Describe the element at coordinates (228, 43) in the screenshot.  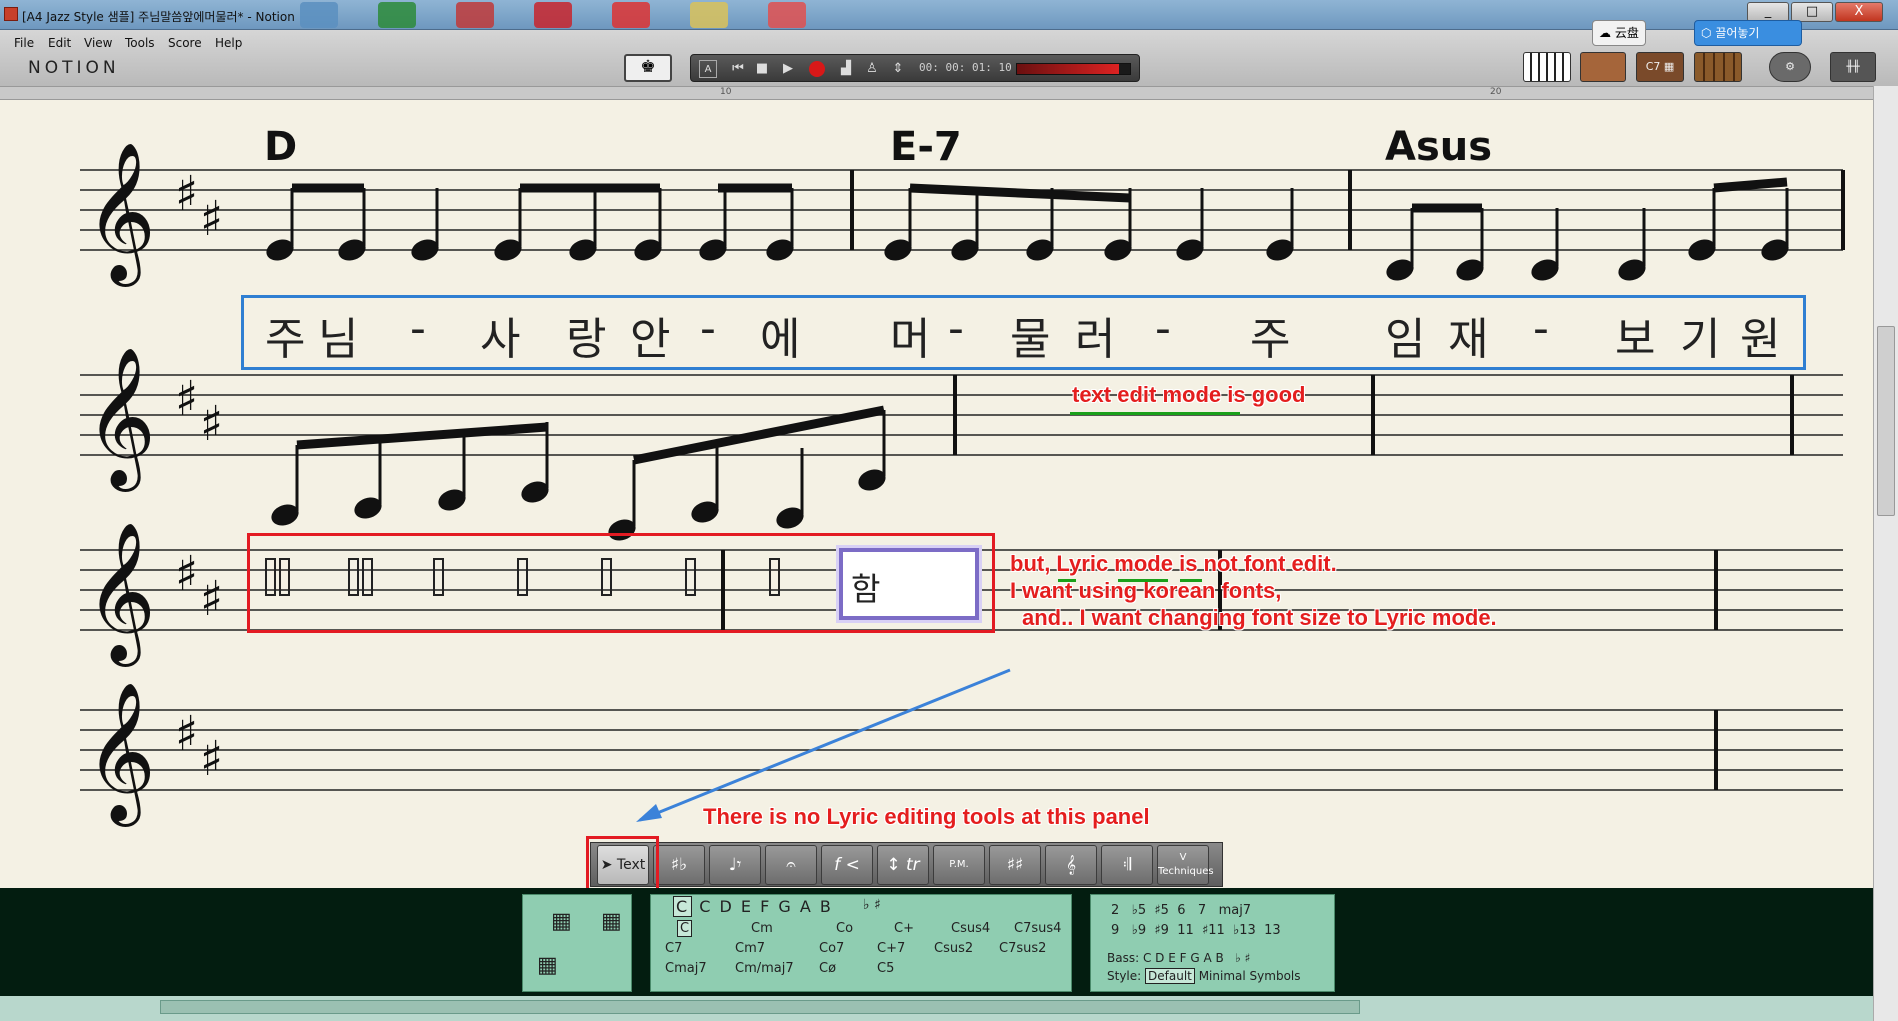
I see `menu-help: Help` at that location.